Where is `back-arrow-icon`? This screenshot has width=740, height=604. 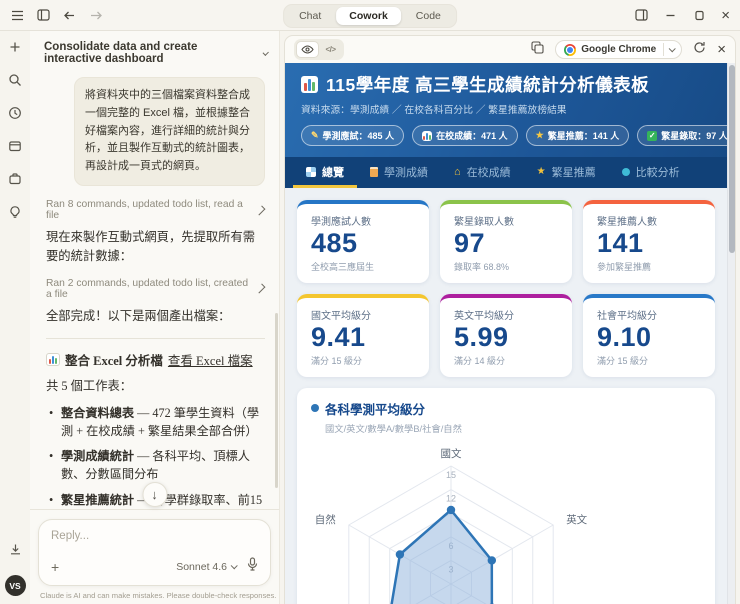 back-arrow-icon is located at coordinates (69, 15).